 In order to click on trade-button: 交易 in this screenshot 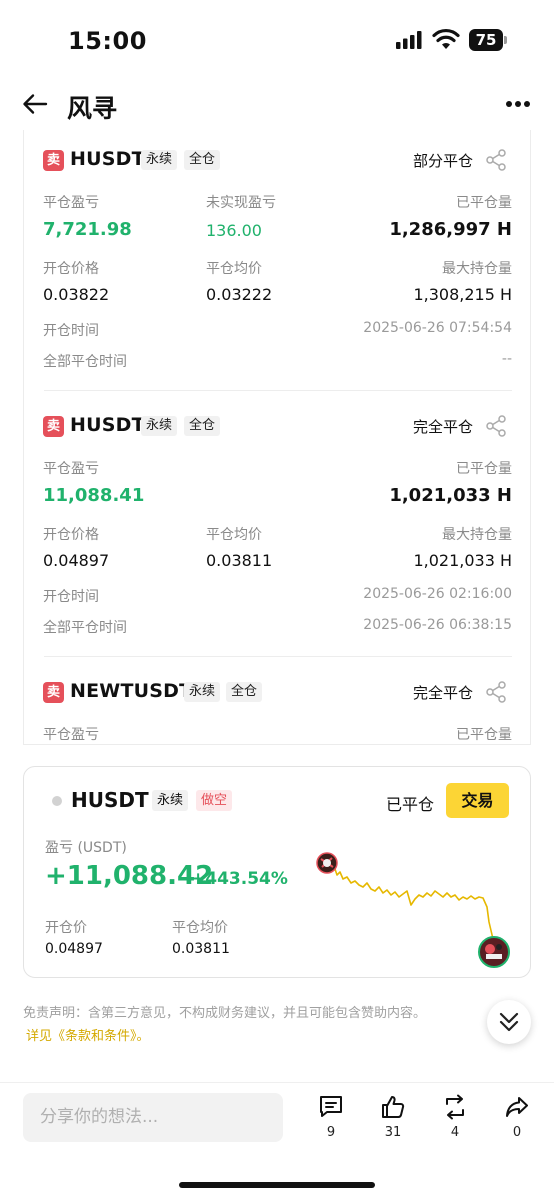, I will do `click(477, 800)`.